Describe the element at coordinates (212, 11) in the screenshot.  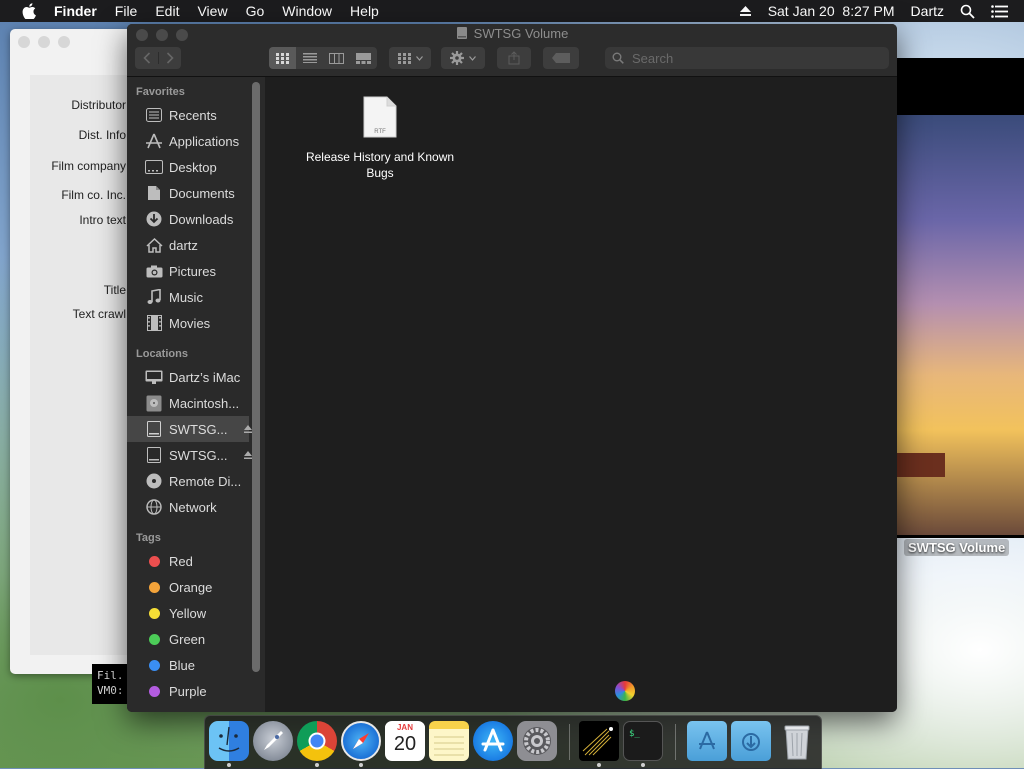
I see `menu-view: View` at that location.